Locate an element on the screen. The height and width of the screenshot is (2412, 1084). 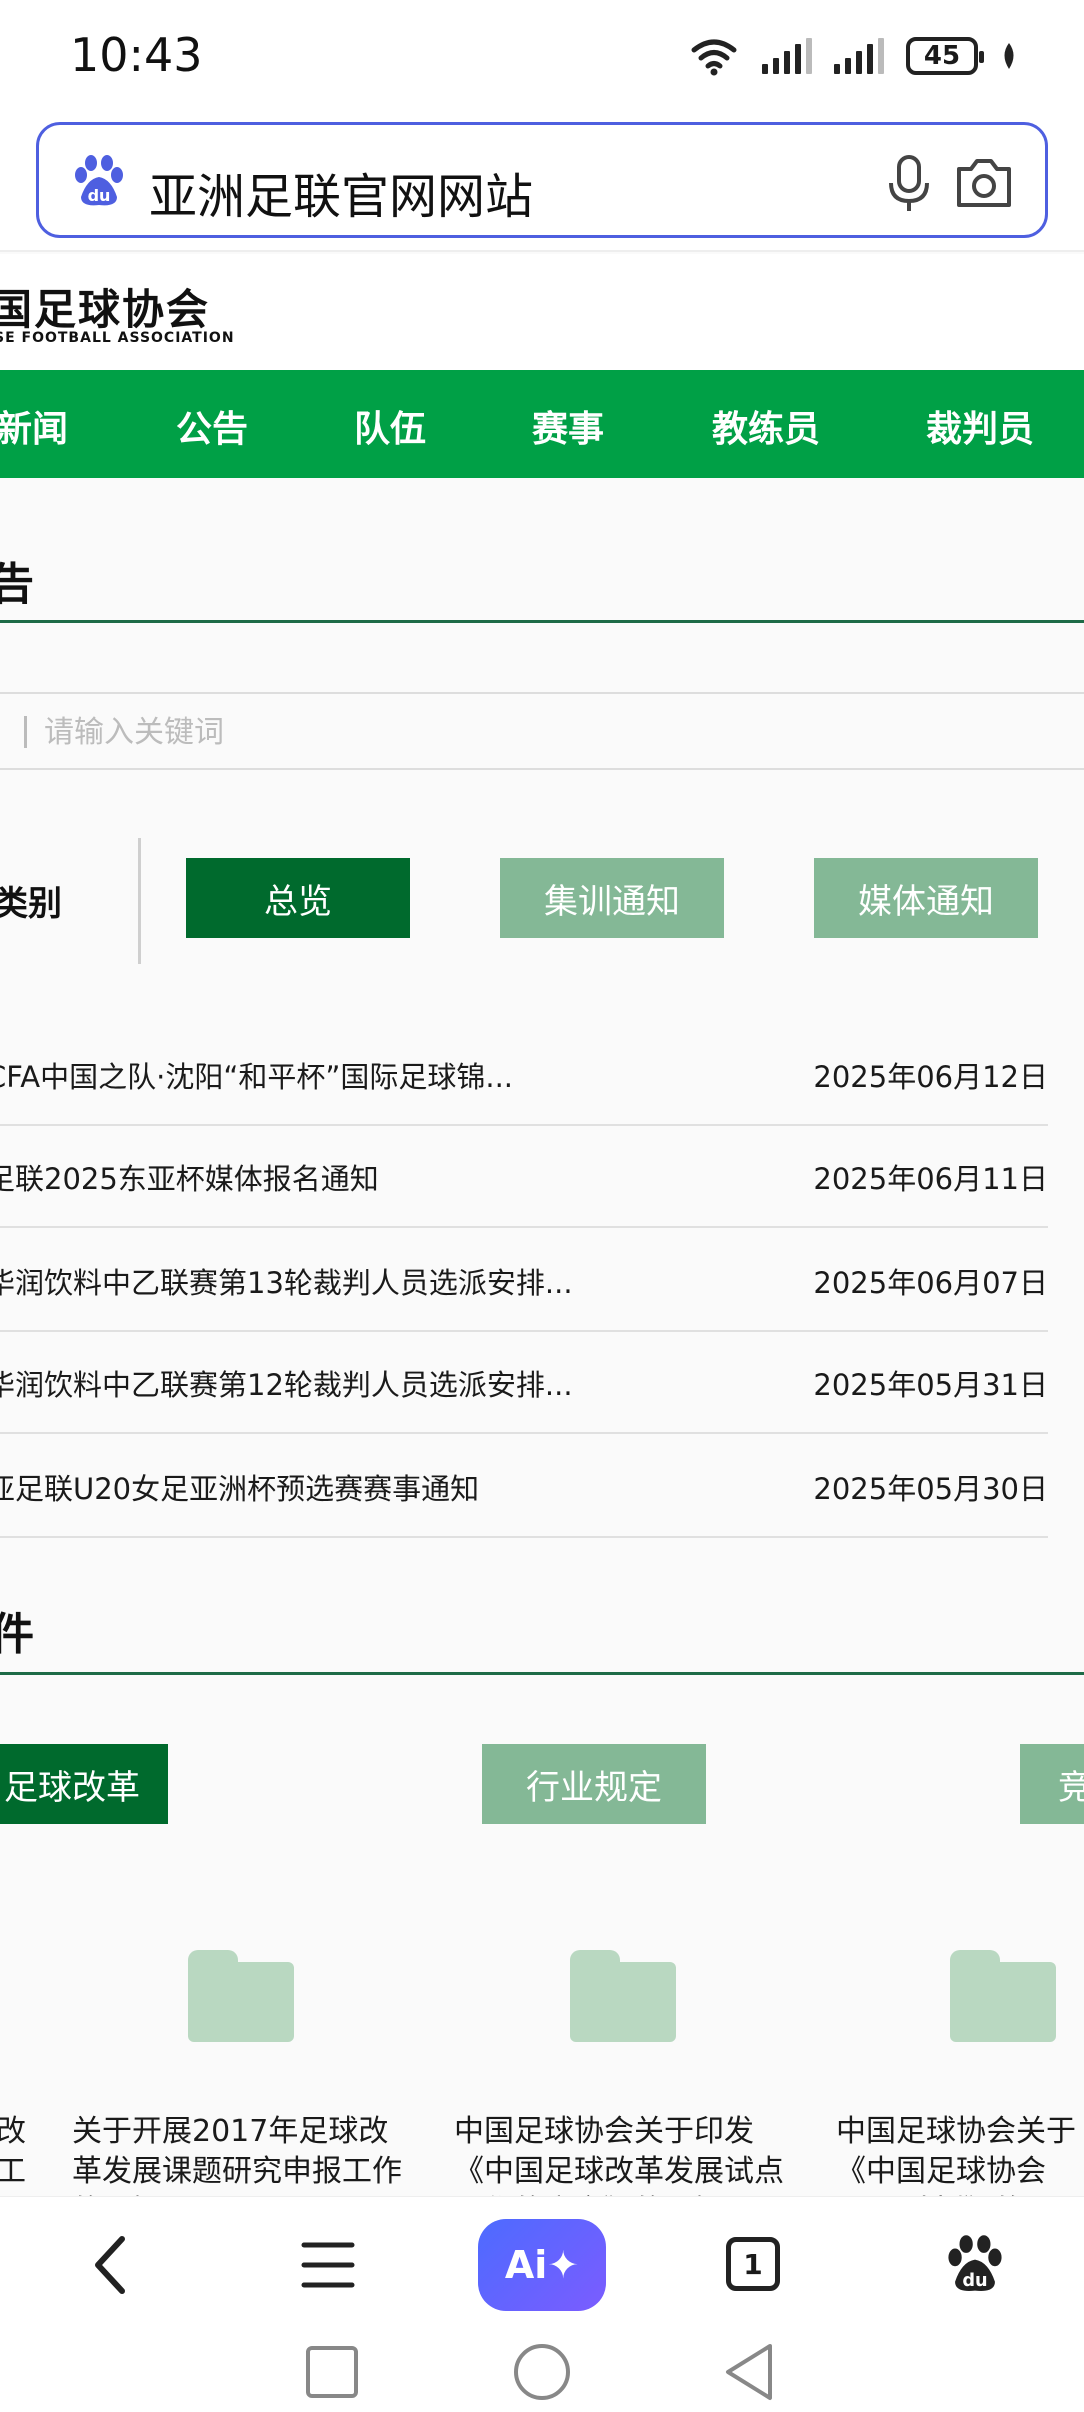
document-title: 中国足球协会关于印发《中国足球改革发展试点工作的方案》的通知 is located at coordinates (624, 2156).